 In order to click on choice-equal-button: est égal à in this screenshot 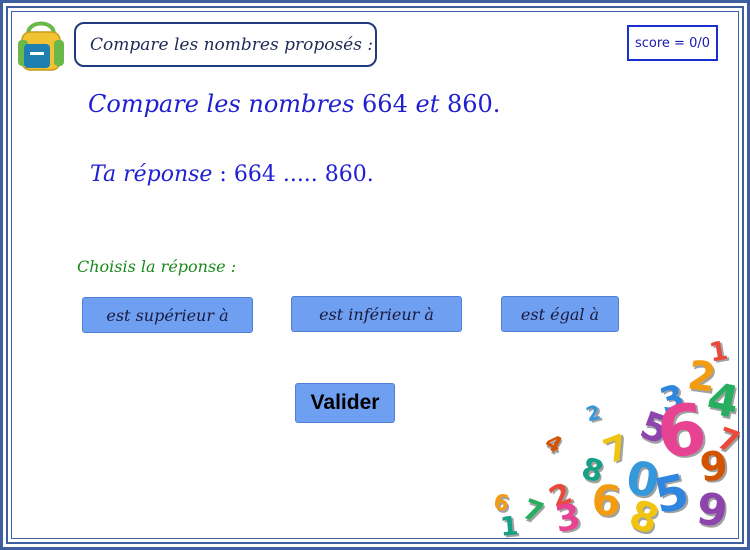, I will do `click(560, 314)`.